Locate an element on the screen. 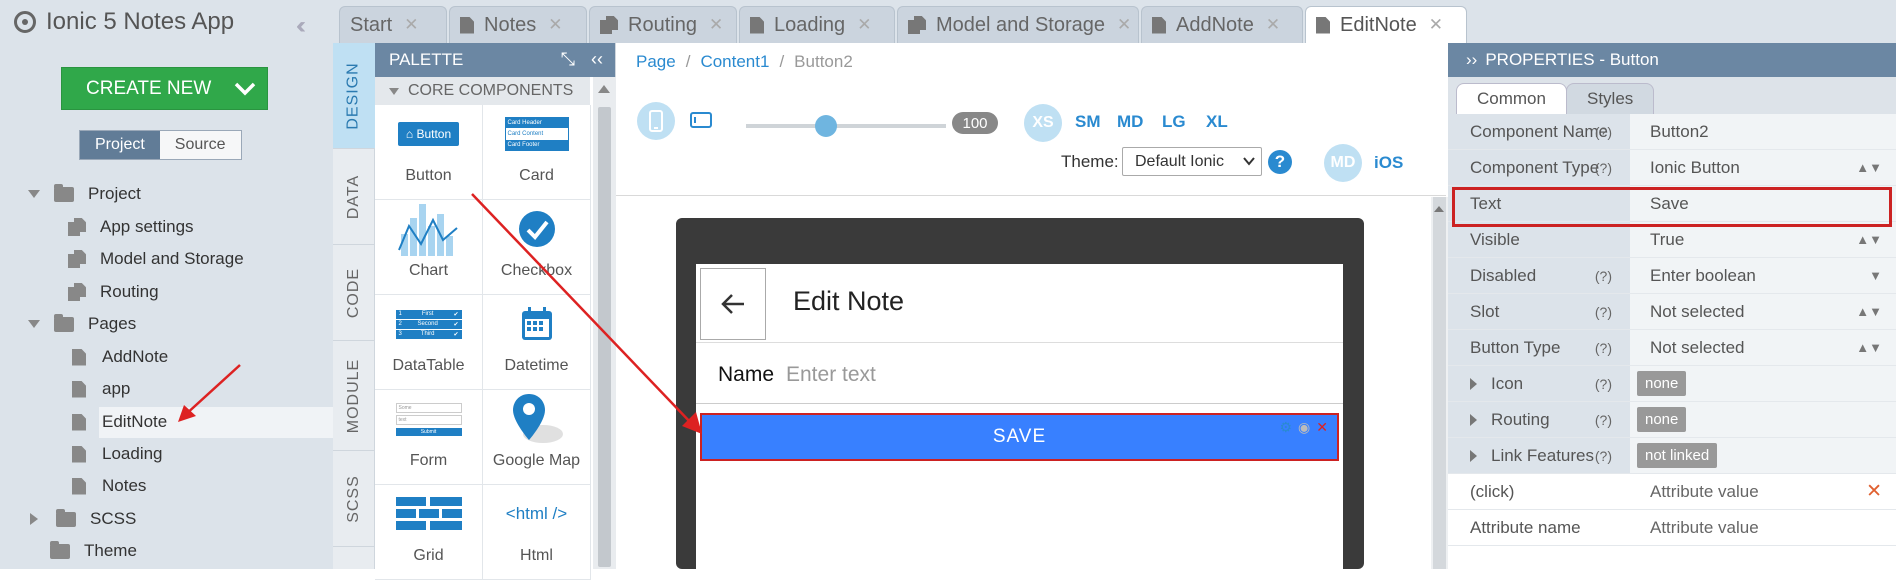 The width and height of the screenshot is (1896, 580). create-new-button: CREATE NEW is located at coordinates (164, 88).